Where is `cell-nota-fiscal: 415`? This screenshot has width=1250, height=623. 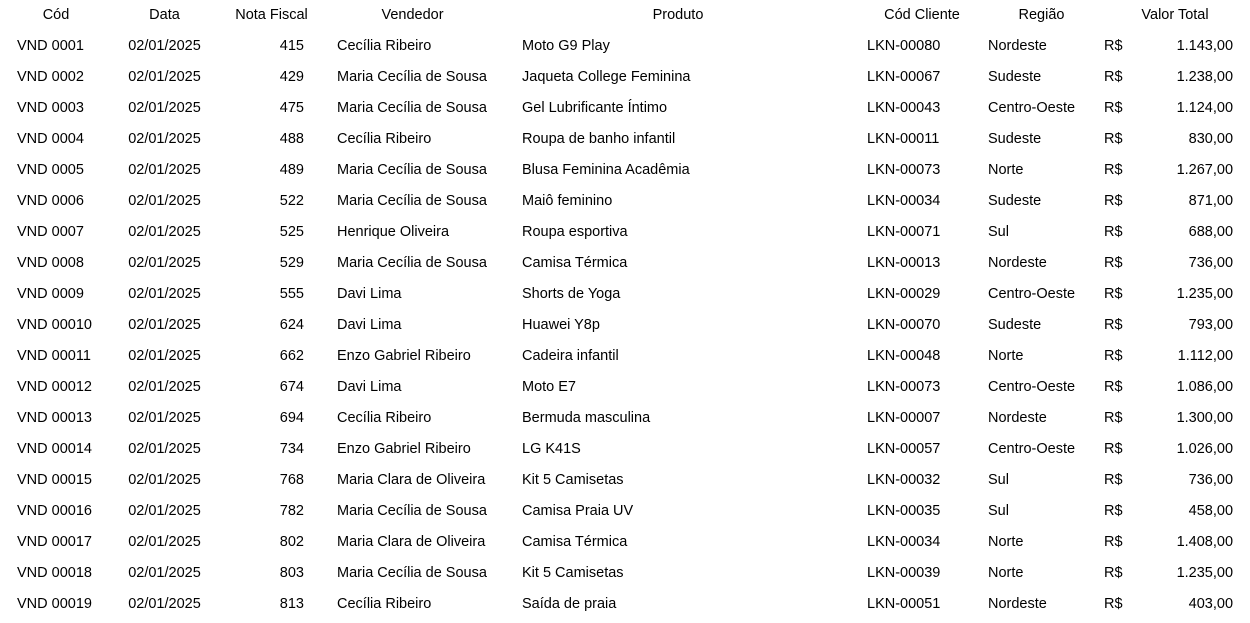
cell-nota-fiscal: 415 is located at coordinates (273, 46).